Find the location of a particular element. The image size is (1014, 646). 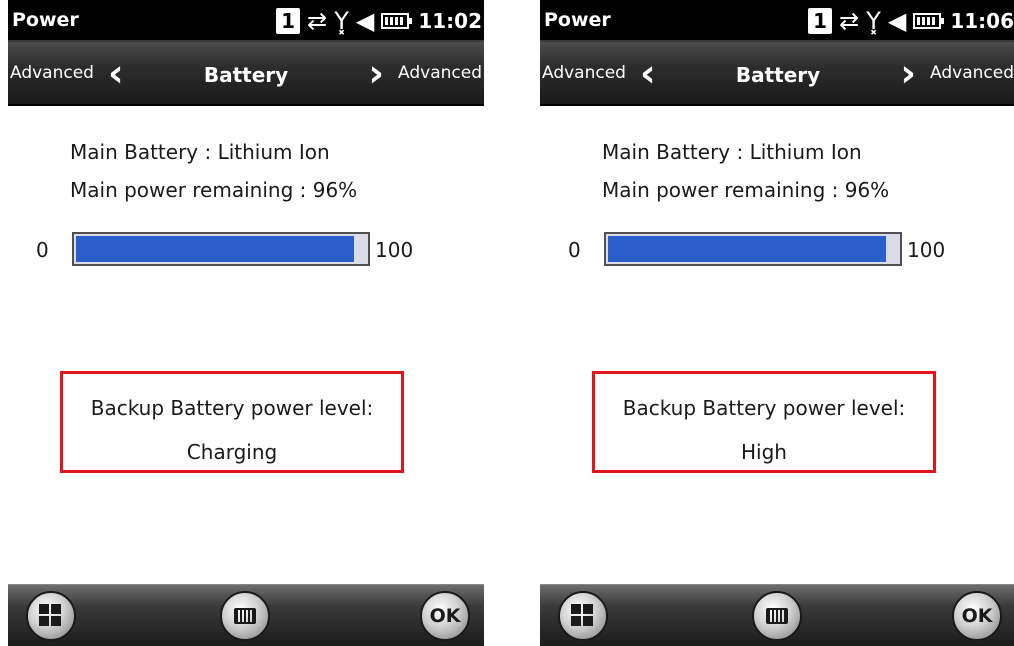

backup-battery-highlight: Backup Battery power level: High is located at coordinates (764, 422).